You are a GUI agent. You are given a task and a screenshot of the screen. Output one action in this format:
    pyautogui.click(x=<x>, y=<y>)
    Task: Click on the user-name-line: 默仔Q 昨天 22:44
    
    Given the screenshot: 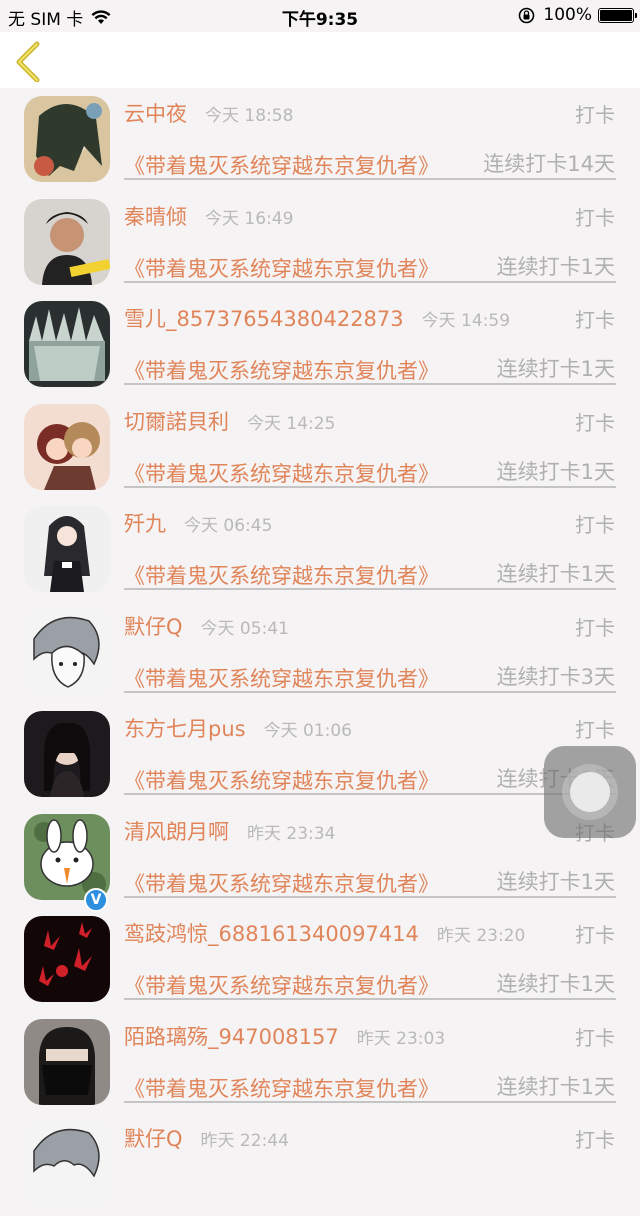 What is the action you would take?
    pyautogui.click(x=206, y=1138)
    